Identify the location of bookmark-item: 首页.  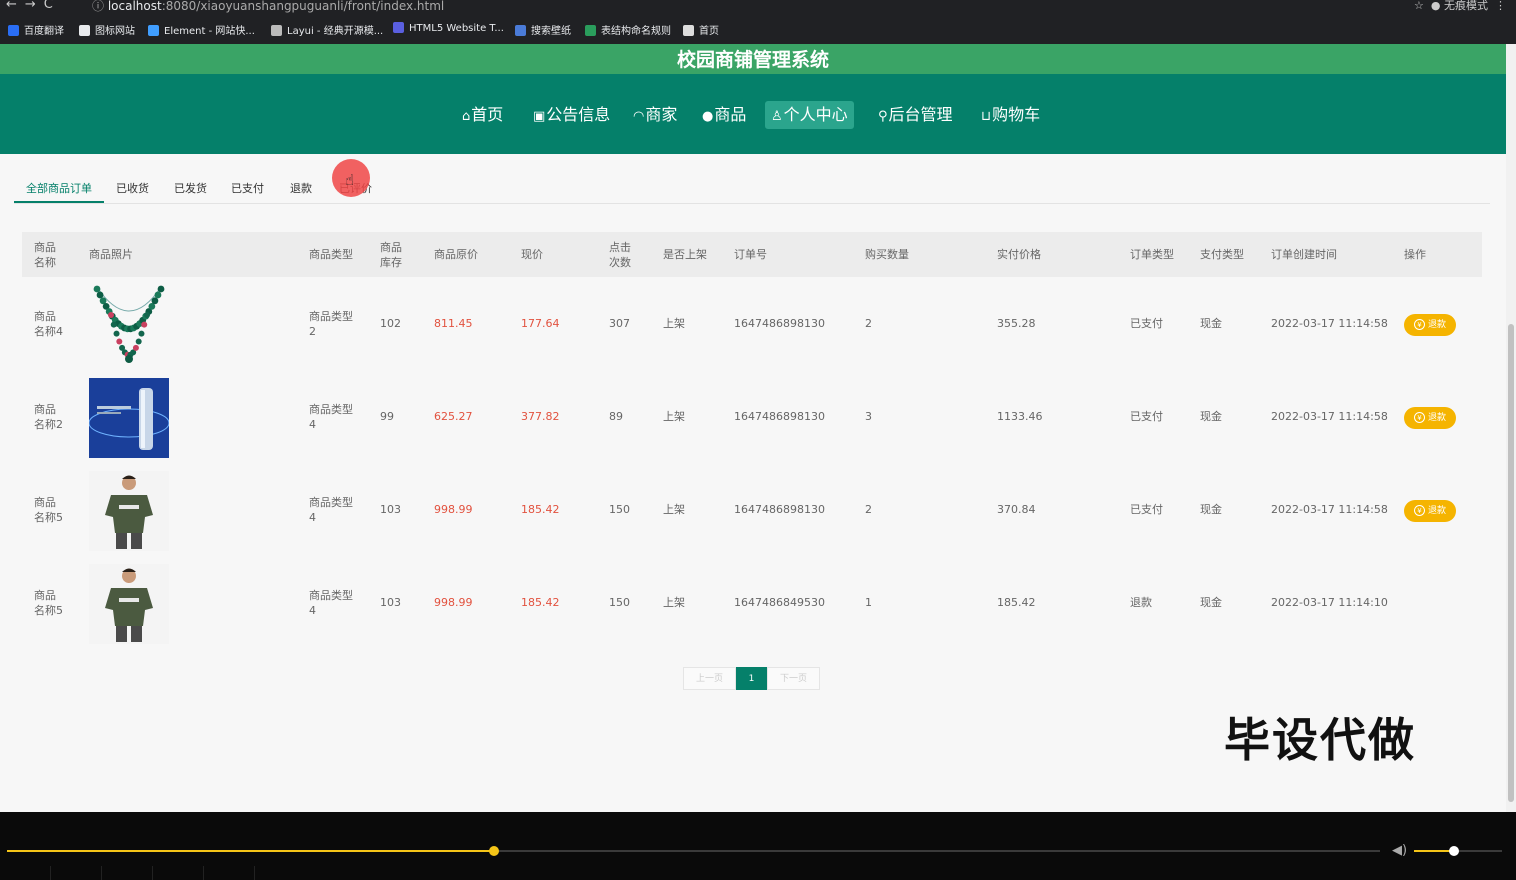
(701, 29).